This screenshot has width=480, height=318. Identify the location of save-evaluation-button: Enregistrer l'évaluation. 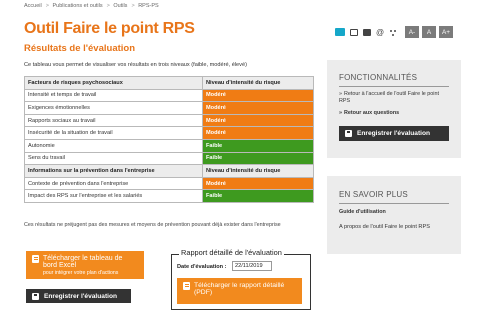
(78, 296).